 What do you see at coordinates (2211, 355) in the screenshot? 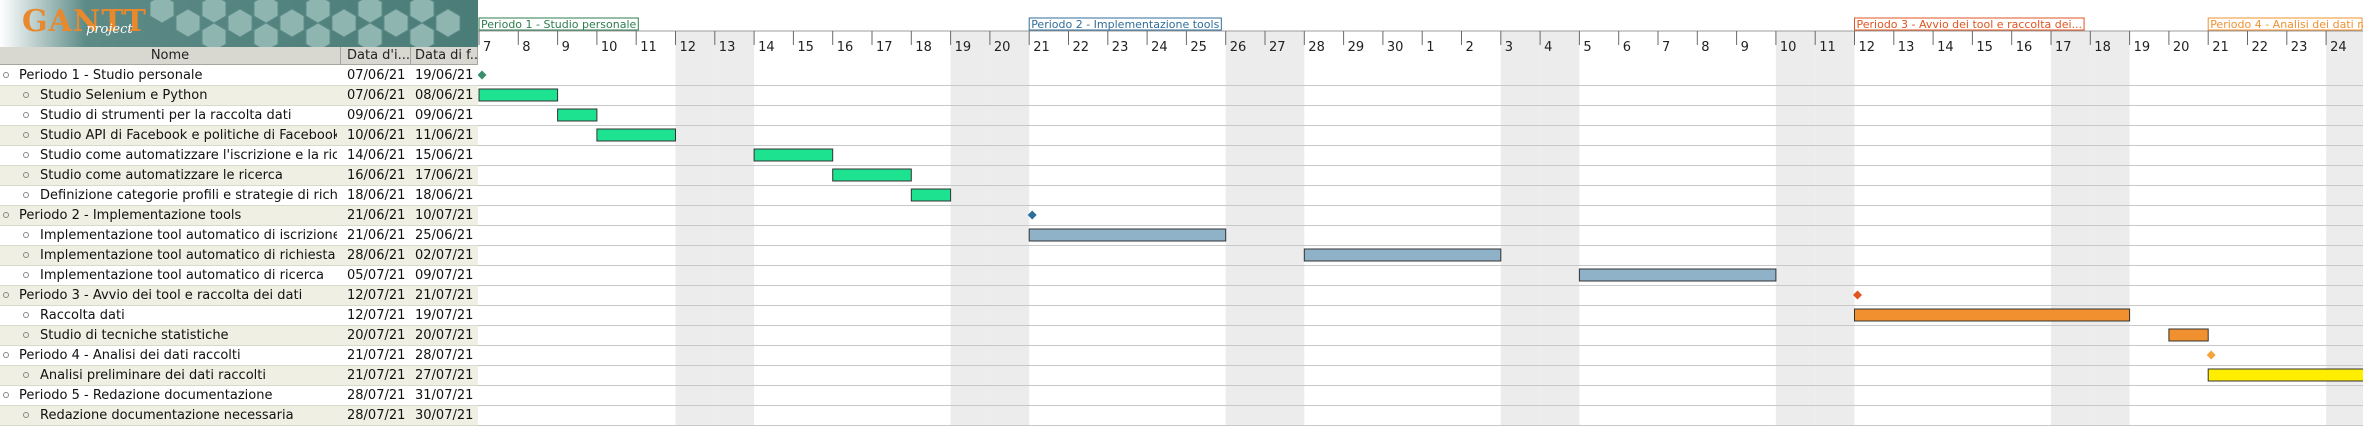
I see `milestone-marker` at bounding box center [2211, 355].